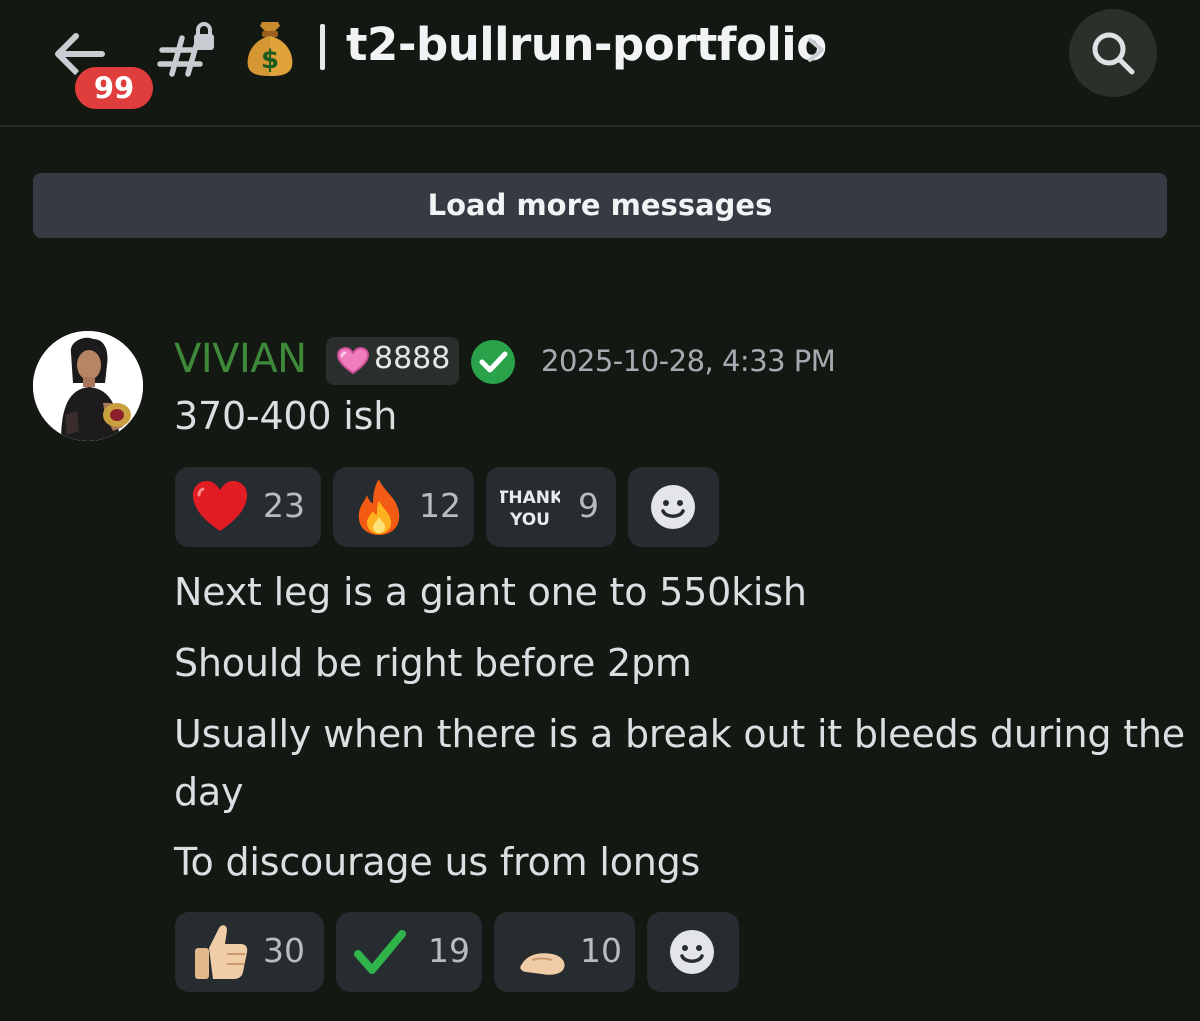 This screenshot has width=1200, height=1021. I want to click on reaction-thank-you: THANK YOU 9, so click(551, 507).